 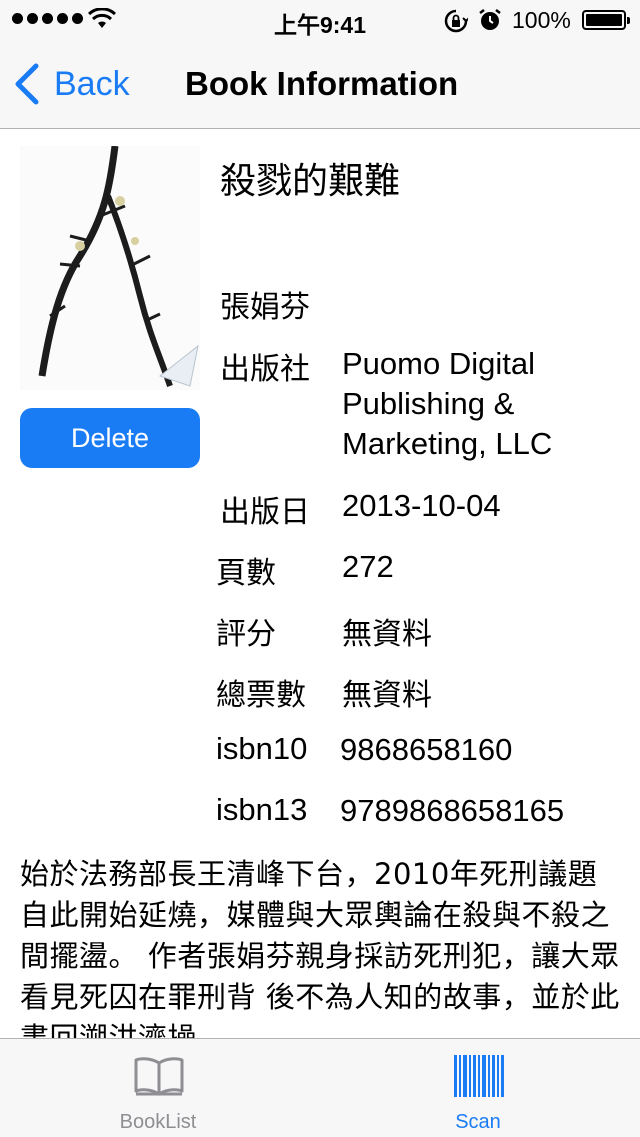 I want to click on navigation-bar: Back Book Information, so click(x=320, y=84).